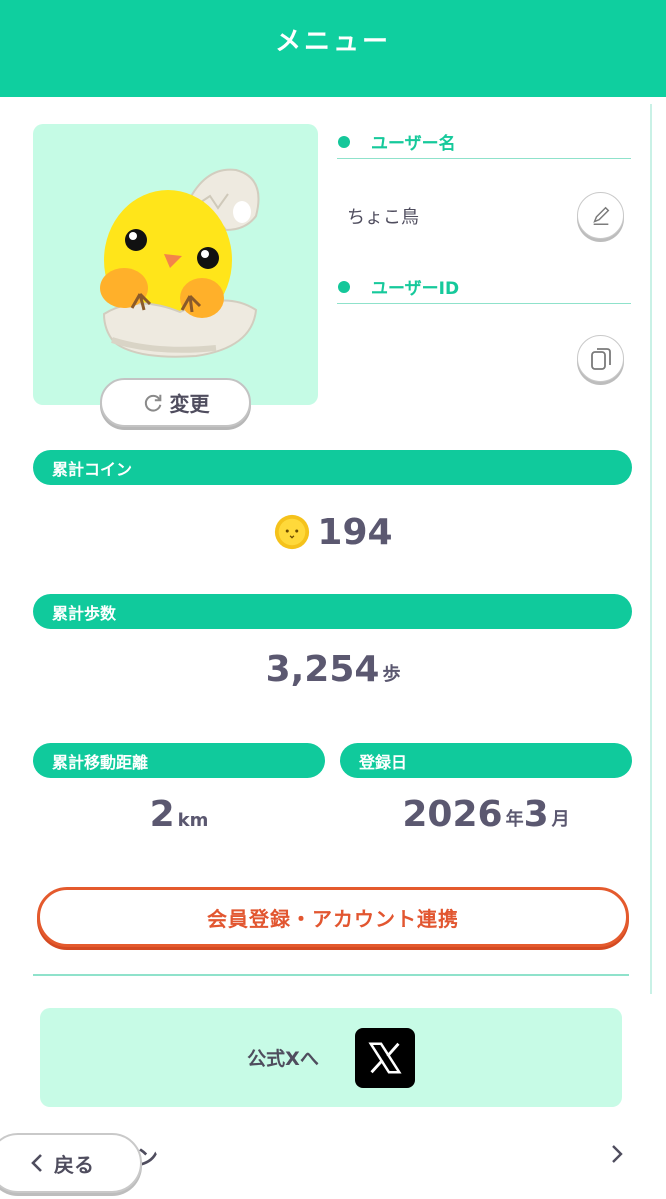  Describe the element at coordinates (84, 613) in the screenshot. I see `total-steps-label: 累計歩数` at that location.